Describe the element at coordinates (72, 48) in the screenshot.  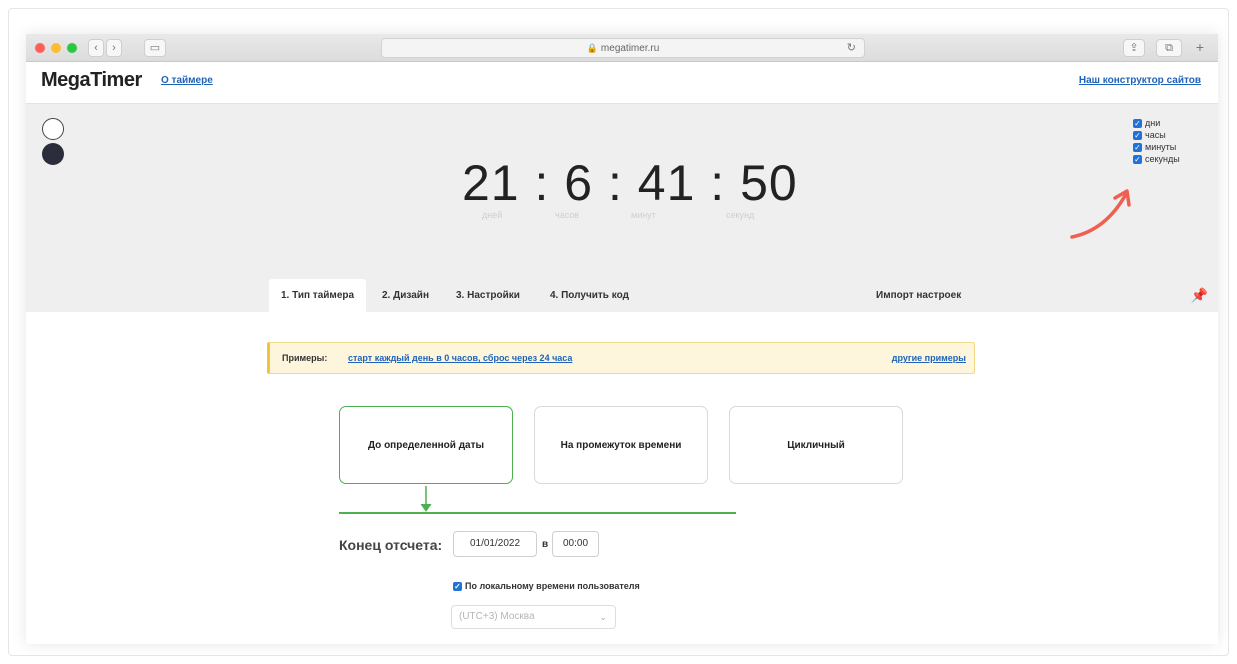
I see `maximize-window-button` at that location.